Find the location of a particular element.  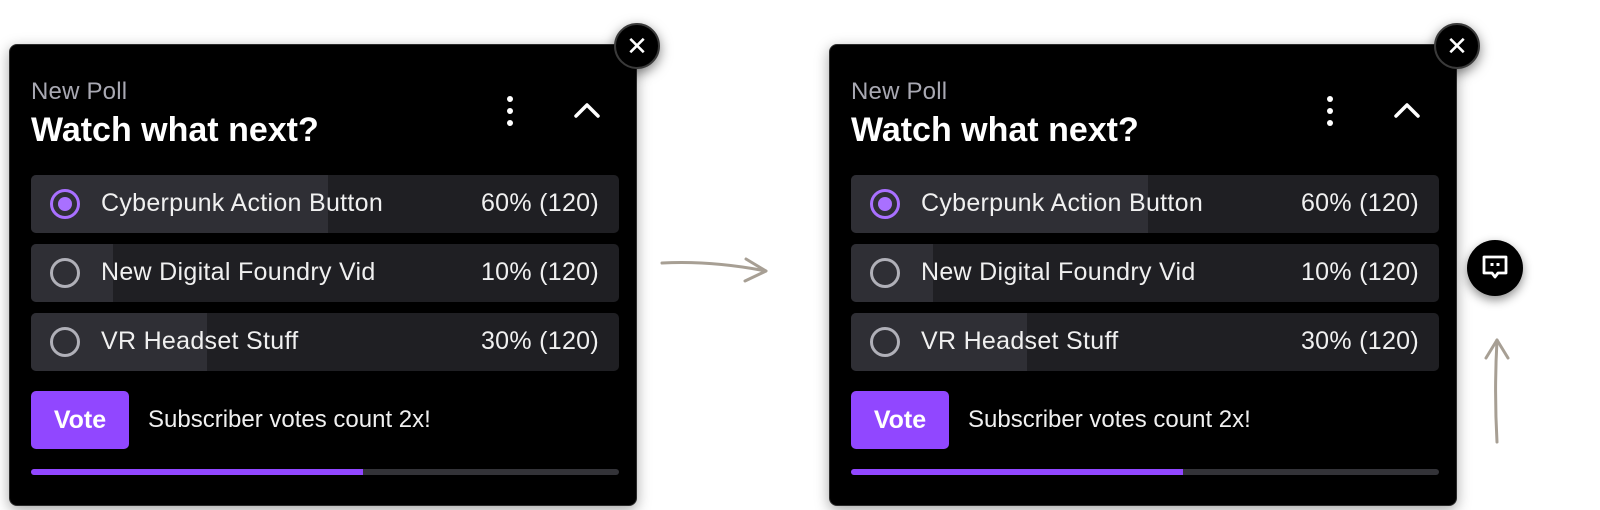

chat-bubble-icon is located at coordinates (1495, 267).